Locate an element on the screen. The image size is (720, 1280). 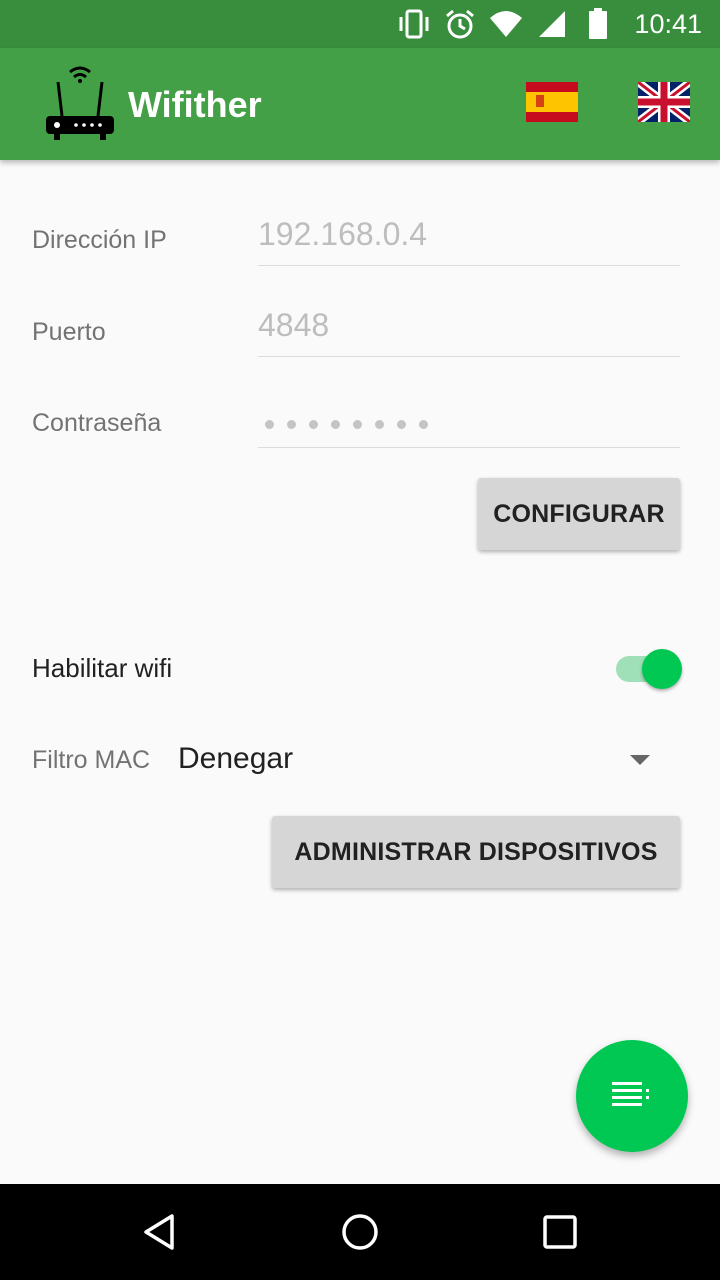
enable-wifi-toggle is located at coordinates (648, 669).